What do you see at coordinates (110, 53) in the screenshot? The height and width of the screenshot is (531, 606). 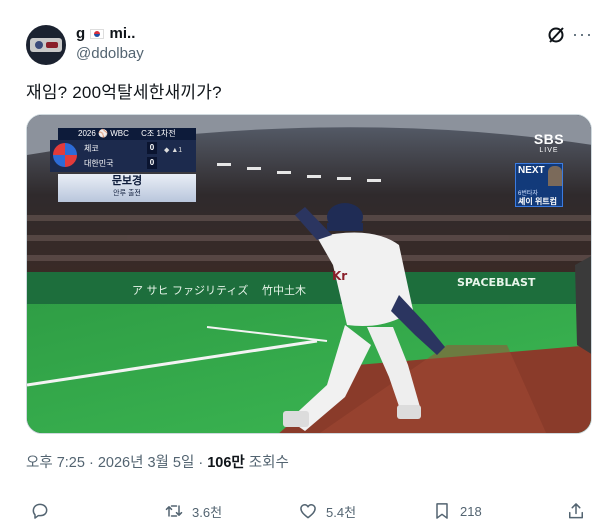 I see `user-handle: @ddolbay` at bounding box center [110, 53].